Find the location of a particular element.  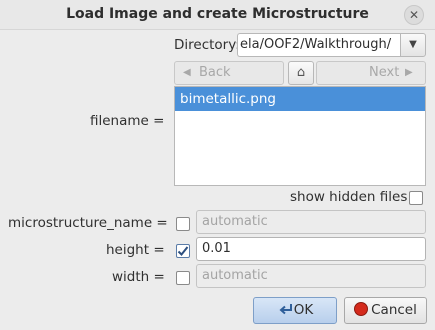

directory-dropdown-button: ▼ is located at coordinates (413, 45).